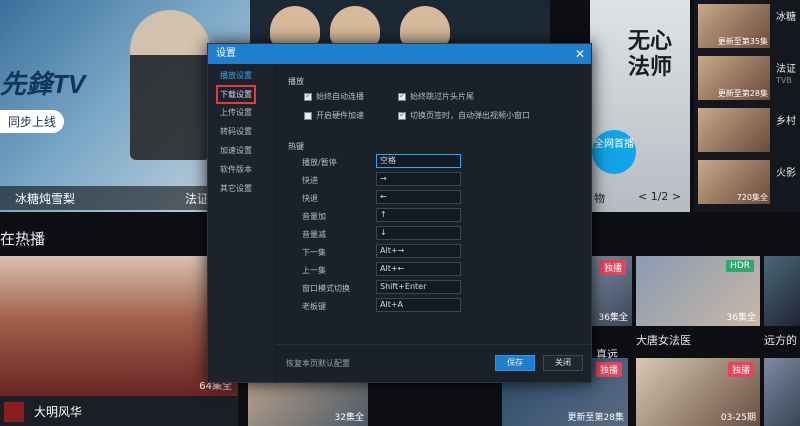 This screenshot has height=426, width=800. Describe the element at coordinates (310, 180) in the screenshot. I see `hotkey-label: 快进` at that location.